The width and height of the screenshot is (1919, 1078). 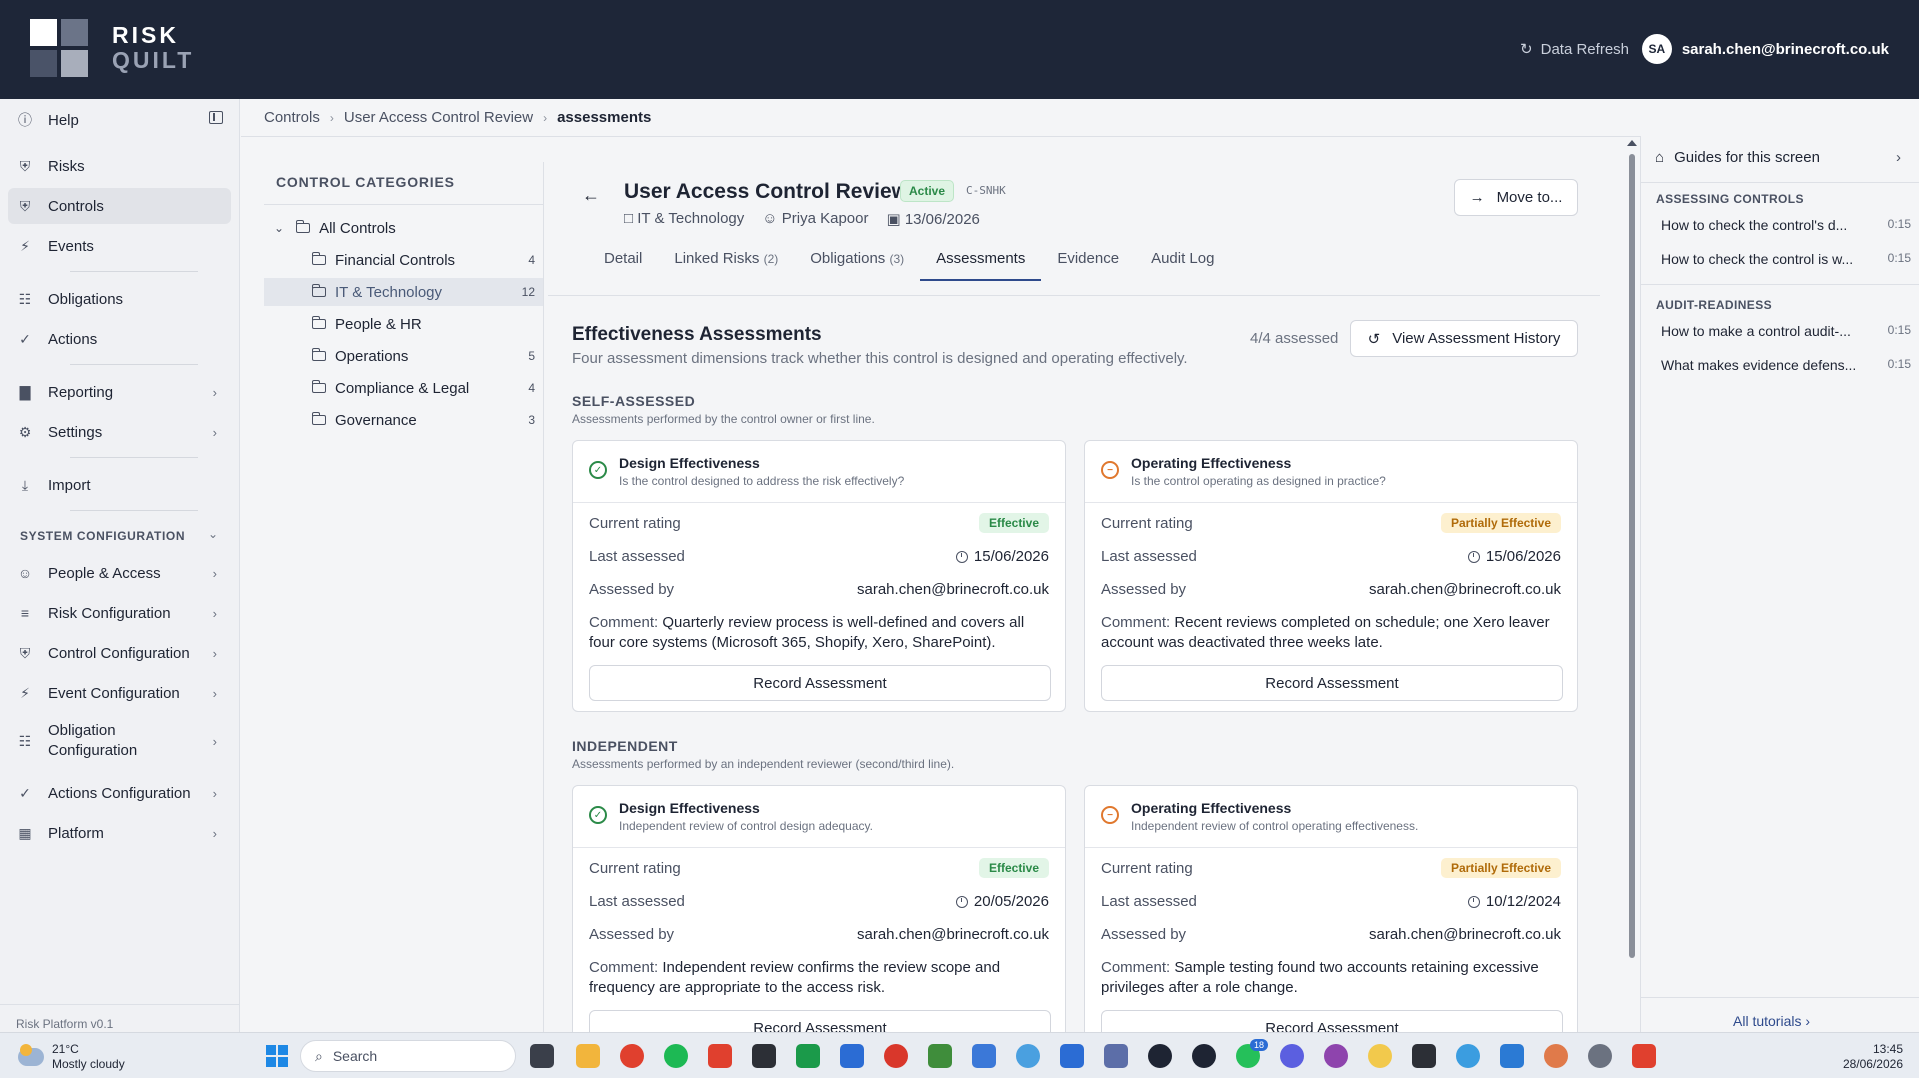 I want to click on category-financial-controls: Financial Controls 4, so click(x=403, y=260).